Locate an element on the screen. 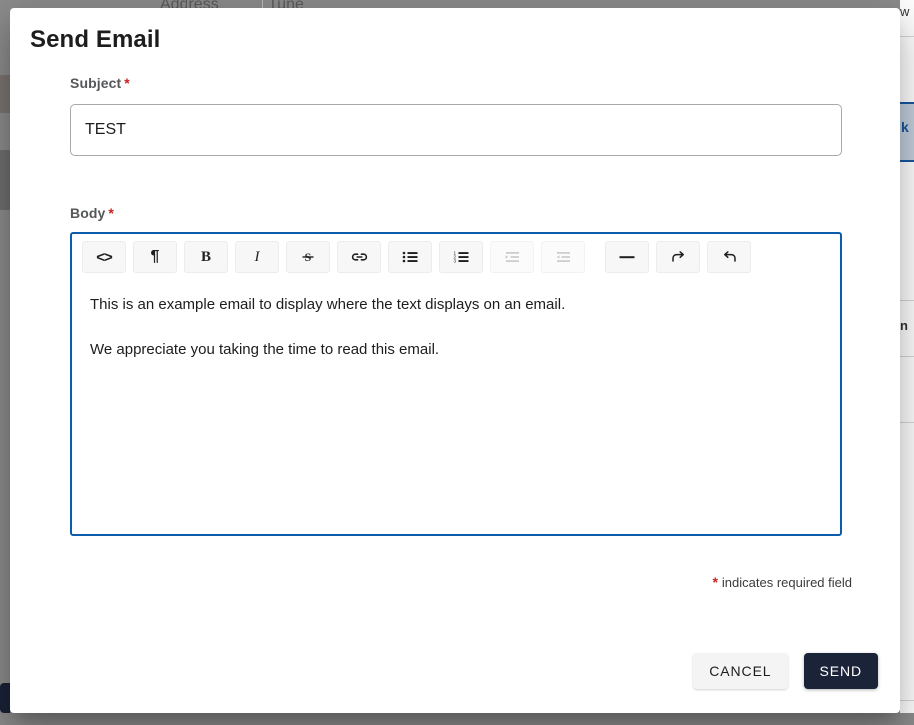 Image resolution: width=914 pixels, height=725 pixels. bullet-list-icon is located at coordinates (410, 257).